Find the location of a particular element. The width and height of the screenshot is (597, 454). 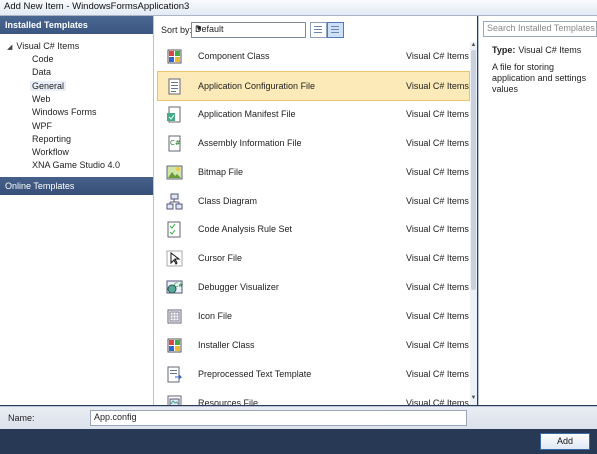

type-value: Visual C# Items is located at coordinates (550, 50).